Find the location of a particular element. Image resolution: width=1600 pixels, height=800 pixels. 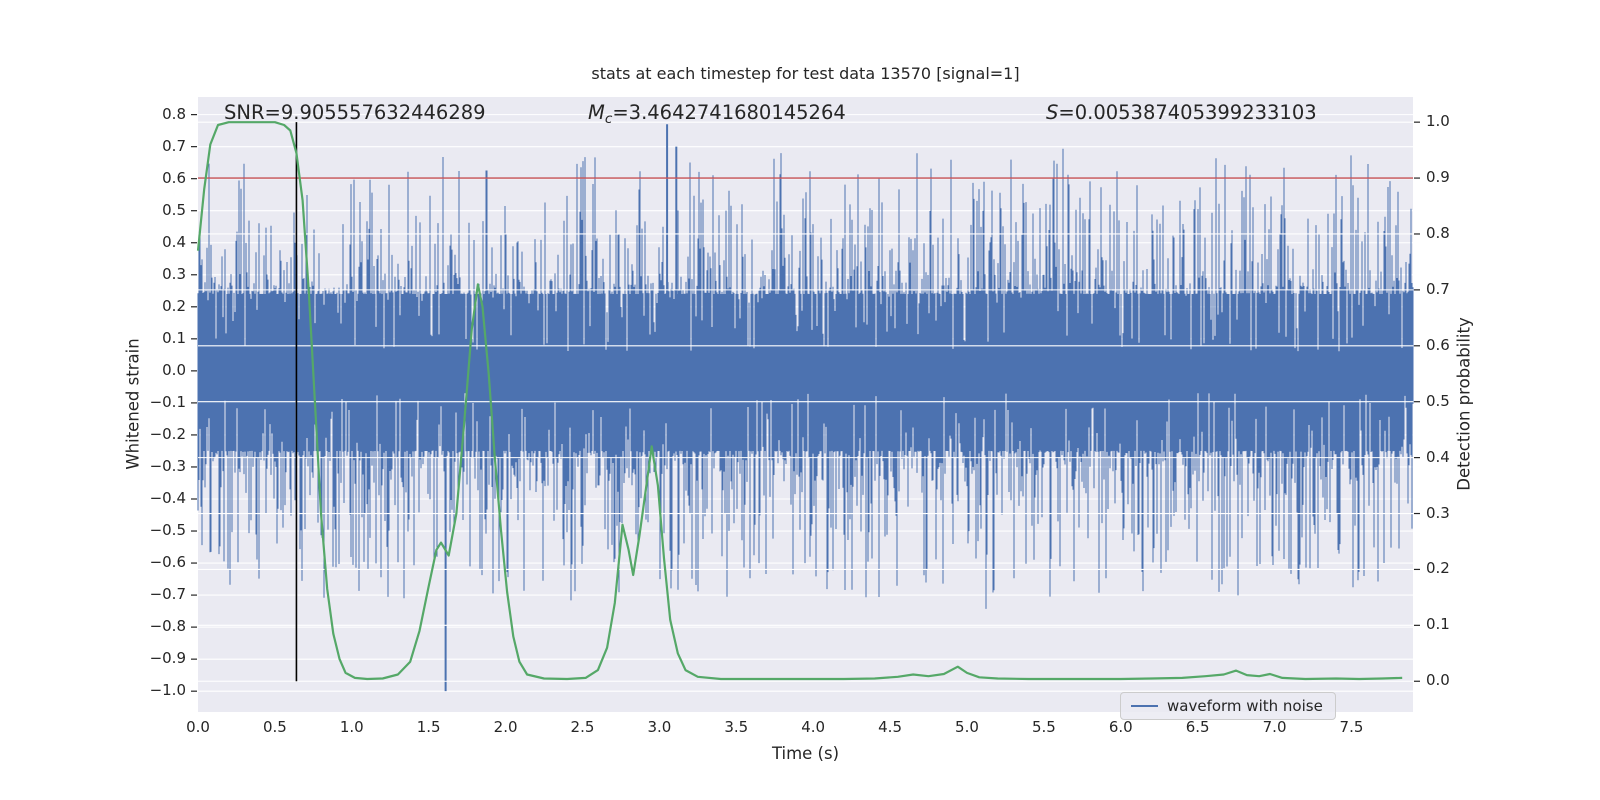

y-right-tick-label: 0.9 is located at coordinates (1438, 177).